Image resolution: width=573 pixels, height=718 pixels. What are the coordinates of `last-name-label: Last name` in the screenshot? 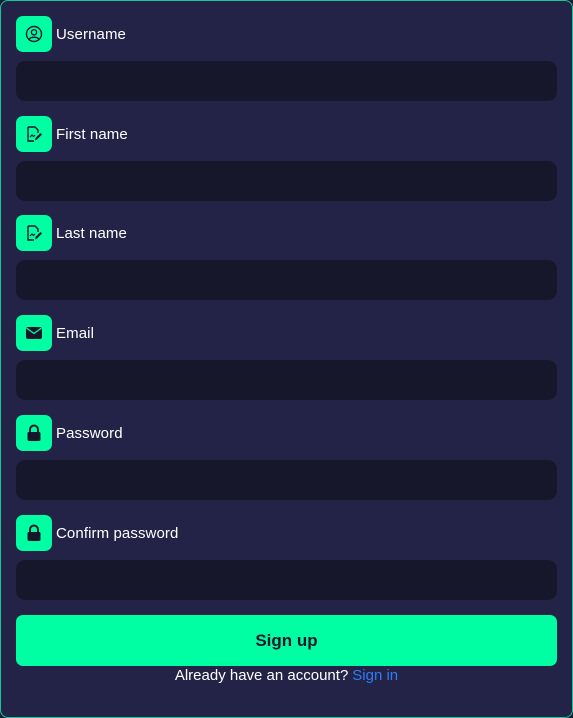 It's located at (91, 233).